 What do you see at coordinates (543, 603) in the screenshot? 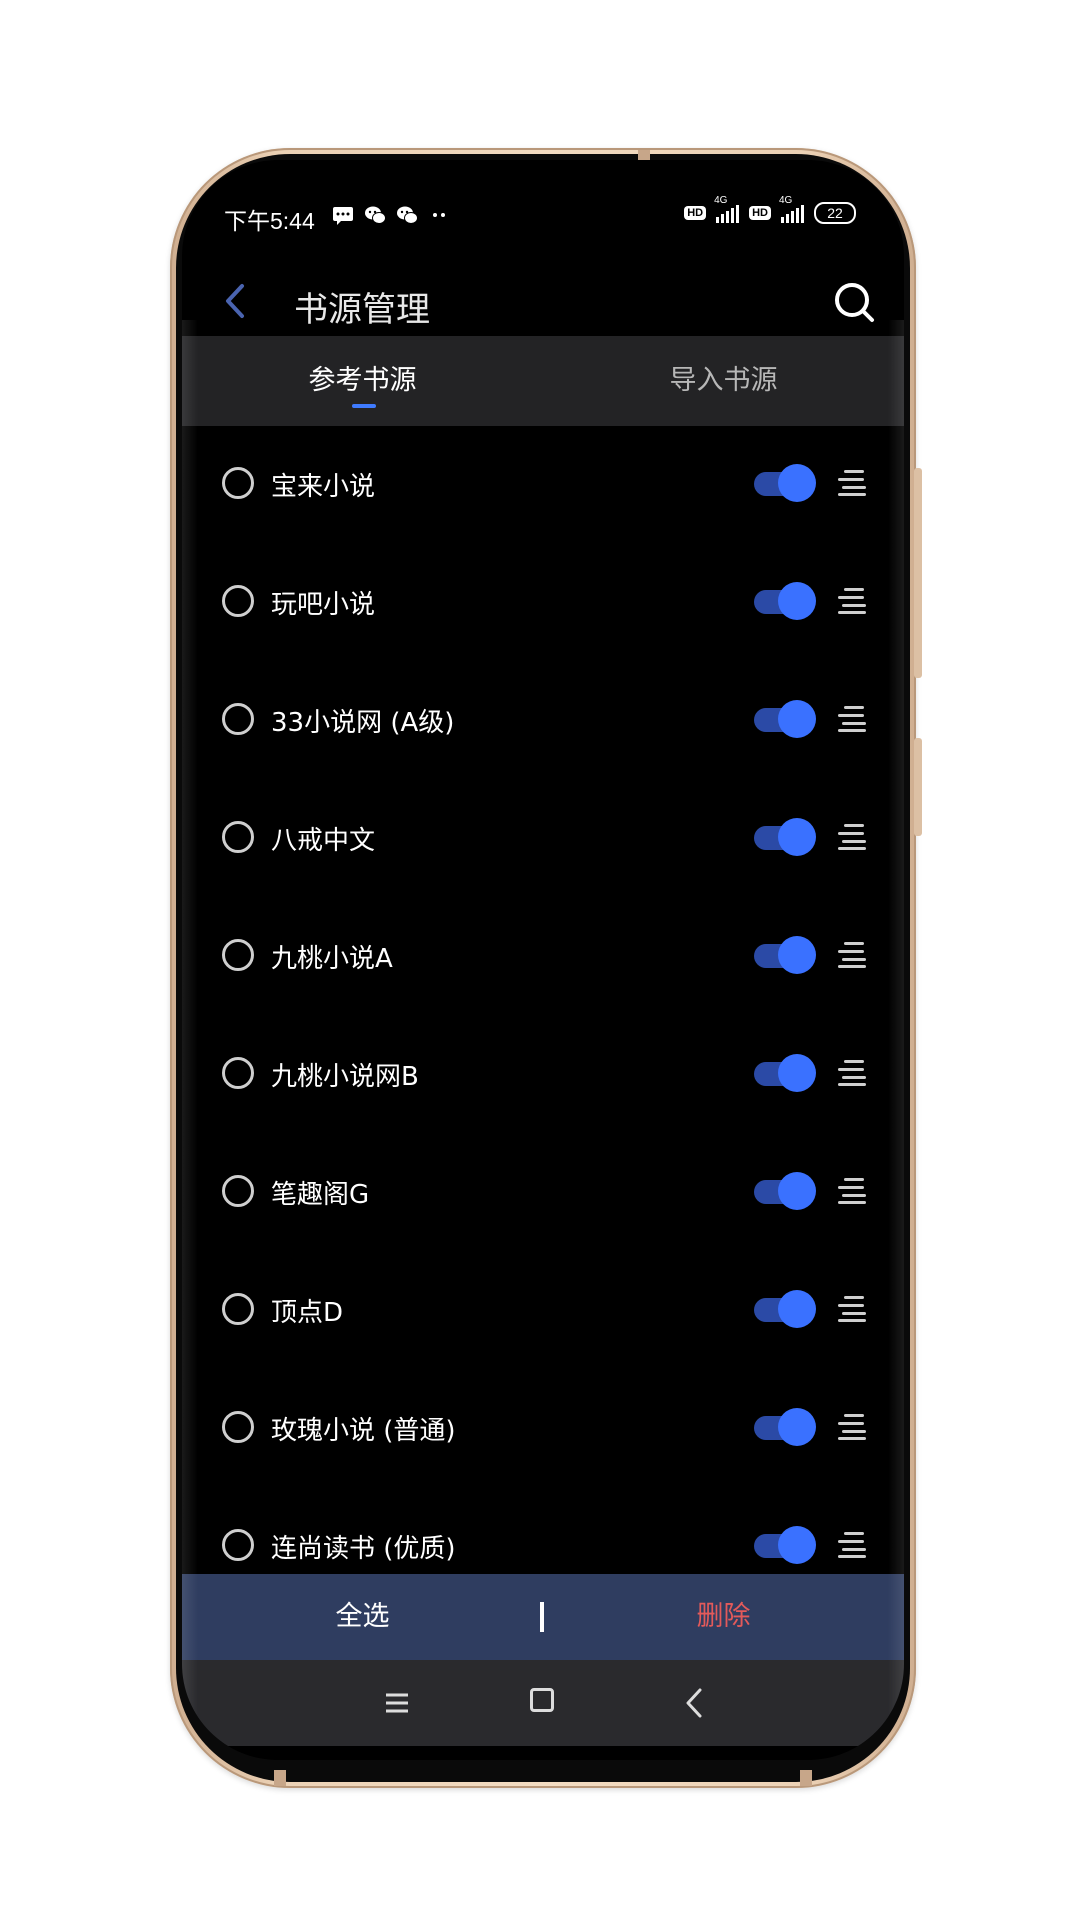
I see `source-row: 玩吧小说` at bounding box center [543, 603].